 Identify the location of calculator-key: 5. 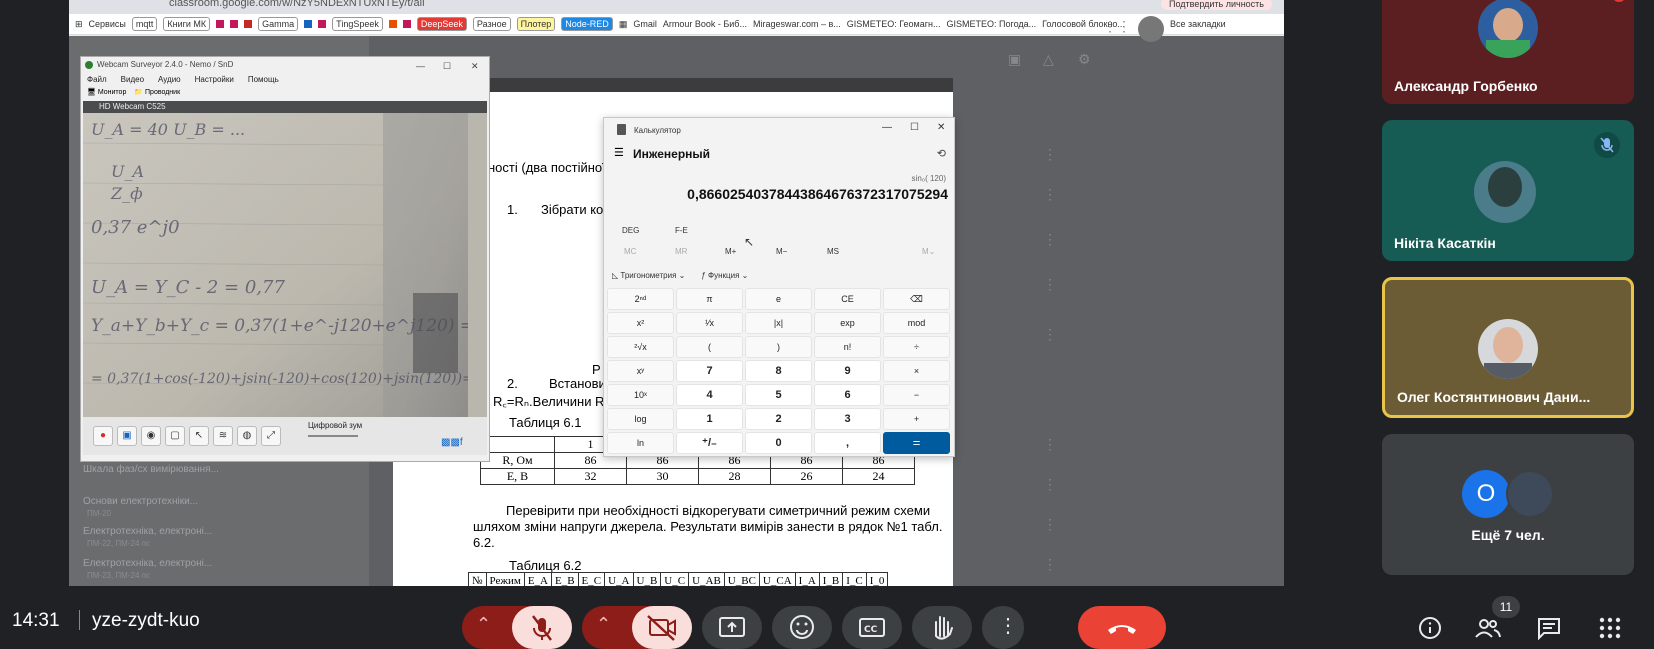
(778, 395).